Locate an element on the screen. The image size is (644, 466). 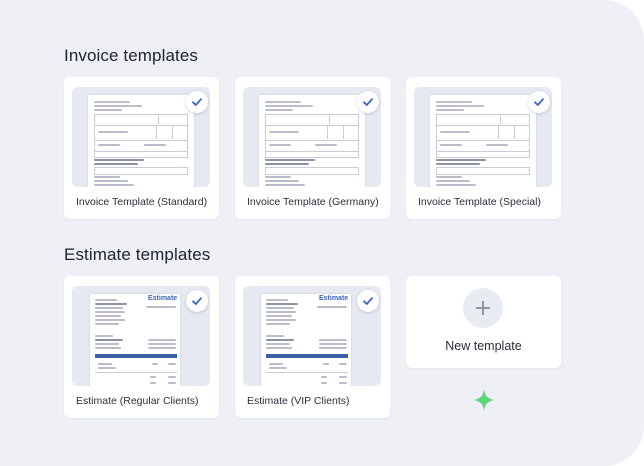
sparkle-icon is located at coordinates (484, 400).